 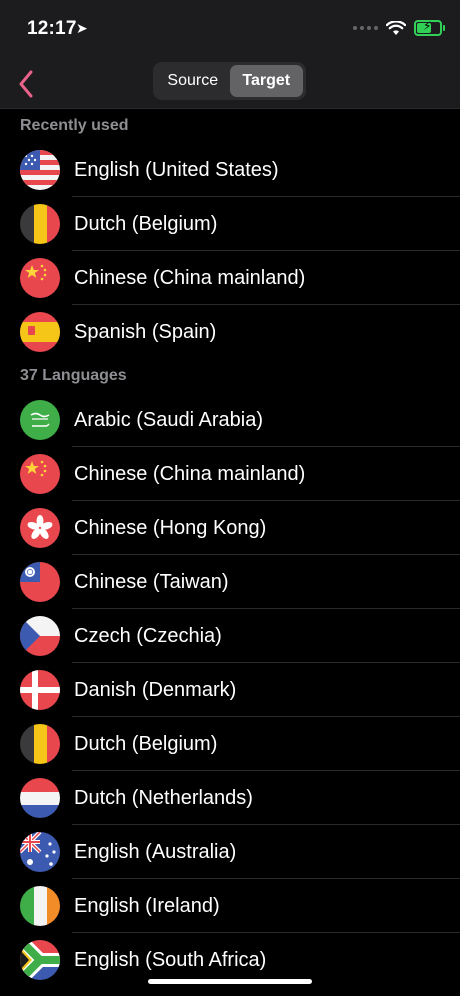 I want to click on language-row-recent-zh-cn: Chinese (China mainland), so click(x=230, y=278).